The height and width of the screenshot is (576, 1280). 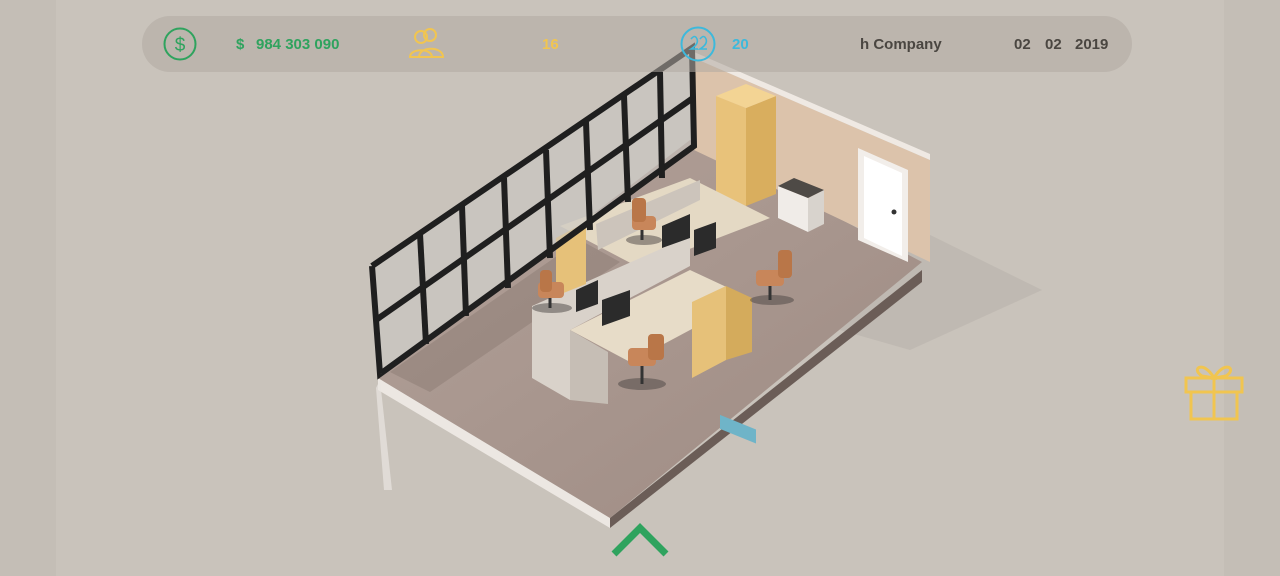 I want to click on date-month: 02, so click(x=1053, y=44).